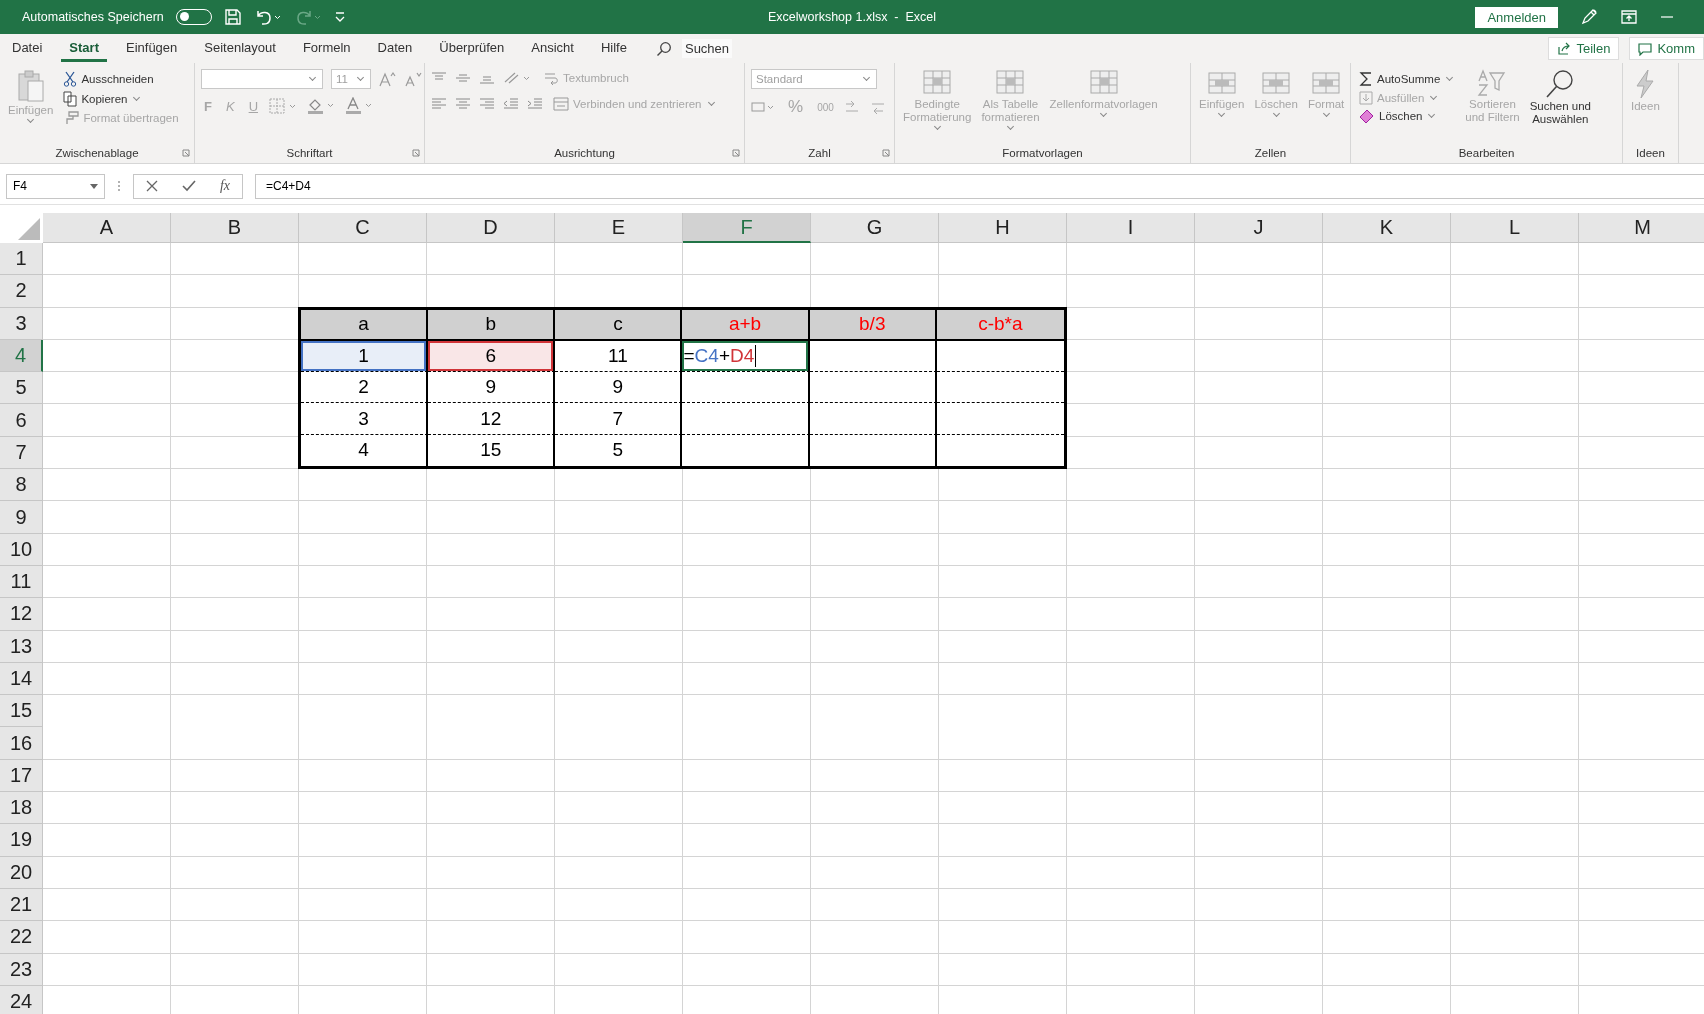 Image resolution: width=1704 pixels, height=1014 pixels. Describe the element at coordinates (188, 186) in the screenshot. I see `checkmark-icon` at that location.